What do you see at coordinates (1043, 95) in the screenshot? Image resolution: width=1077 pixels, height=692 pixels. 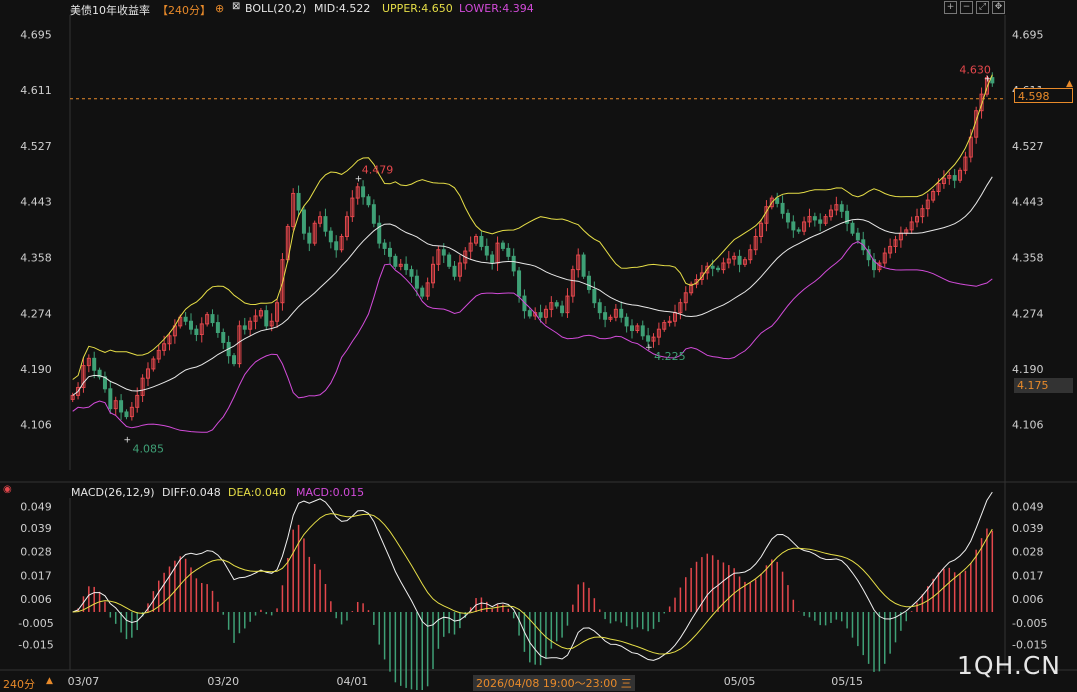 I see `current-price-badge: 4.598` at bounding box center [1043, 95].